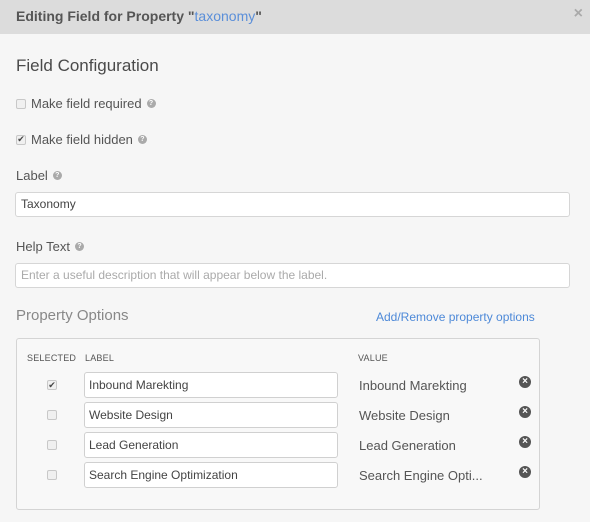  What do you see at coordinates (211, 475) in the screenshot?
I see `option-label-input: Search Engine Optimization` at bounding box center [211, 475].